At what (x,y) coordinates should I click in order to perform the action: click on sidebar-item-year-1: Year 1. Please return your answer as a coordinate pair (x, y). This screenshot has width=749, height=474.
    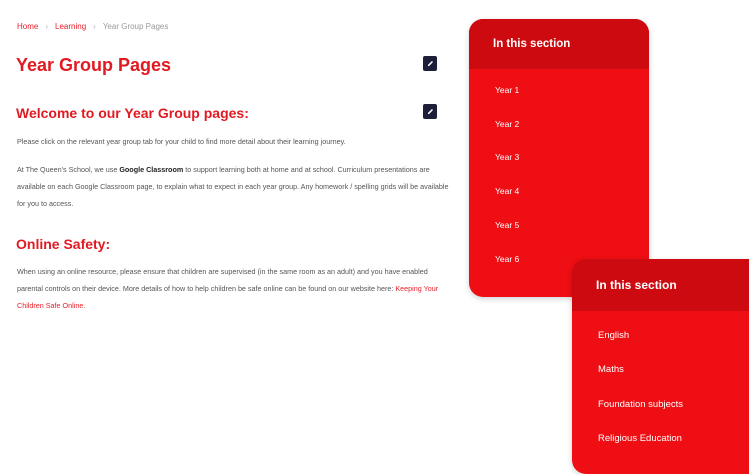
    Looking at the image, I should click on (507, 90).